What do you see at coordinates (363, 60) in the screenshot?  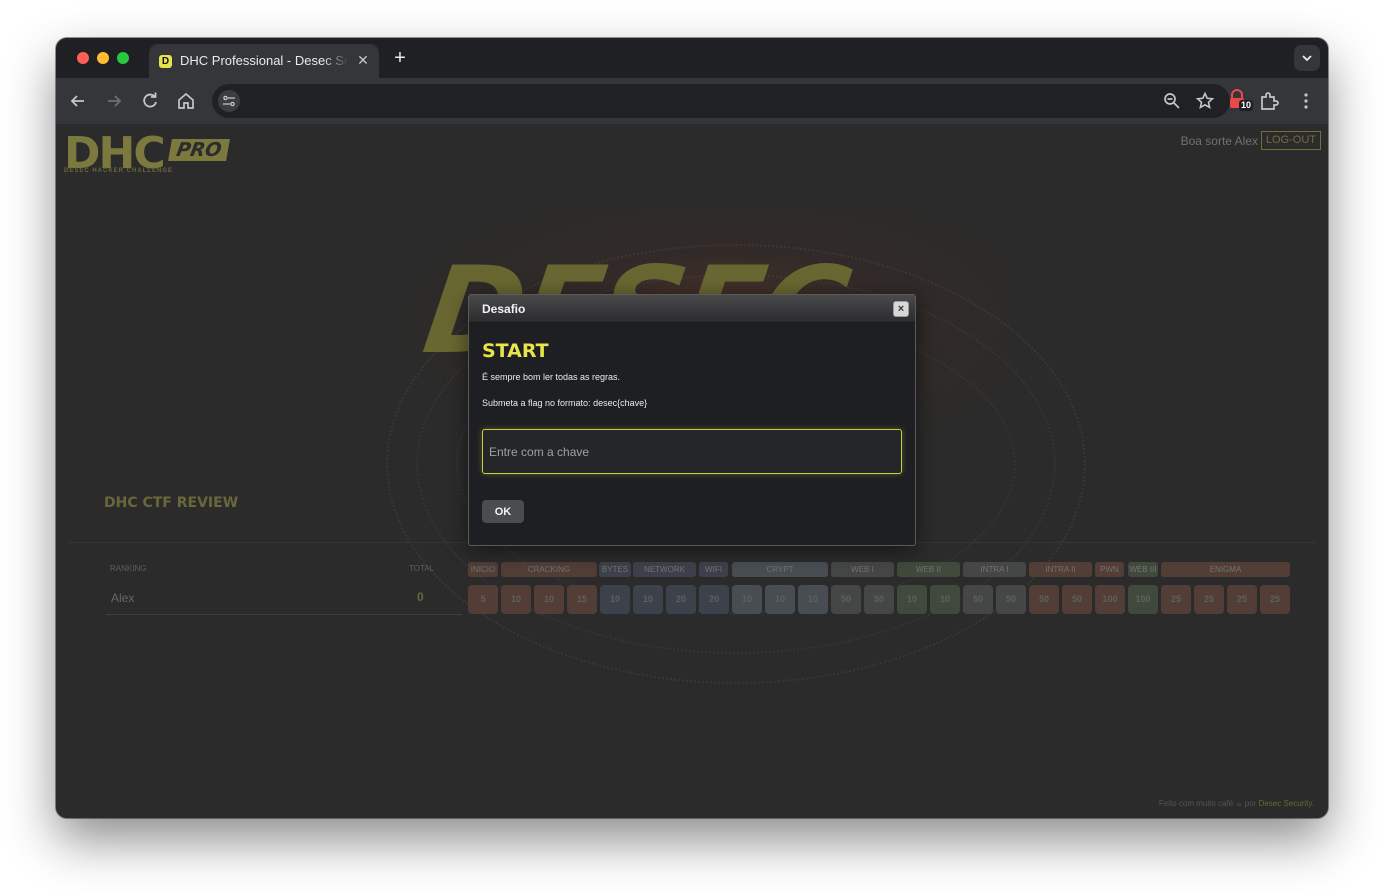 I see `close-tab-icon: ✕` at bounding box center [363, 60].